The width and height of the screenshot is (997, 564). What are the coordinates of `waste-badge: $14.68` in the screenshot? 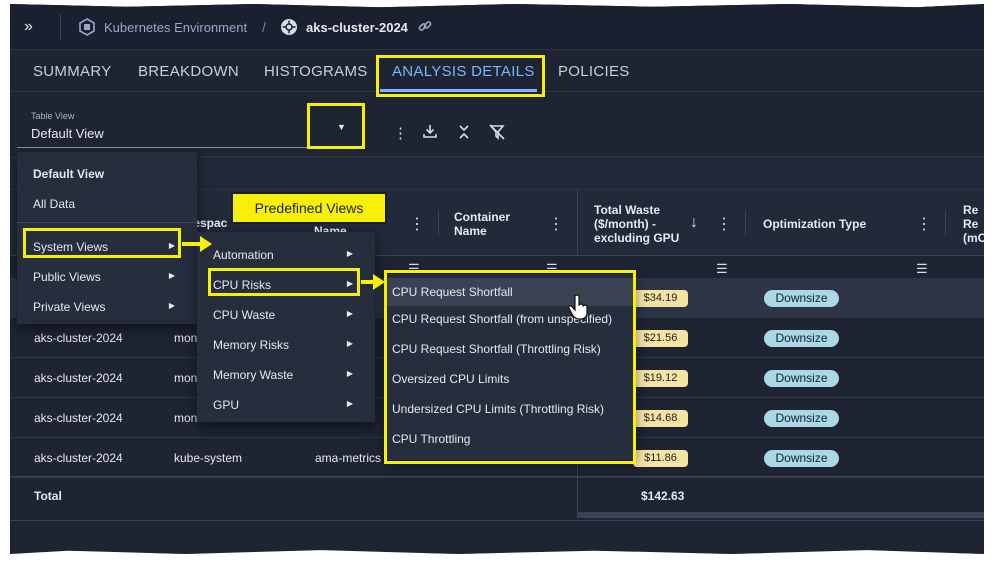 It's located at (660, 418).